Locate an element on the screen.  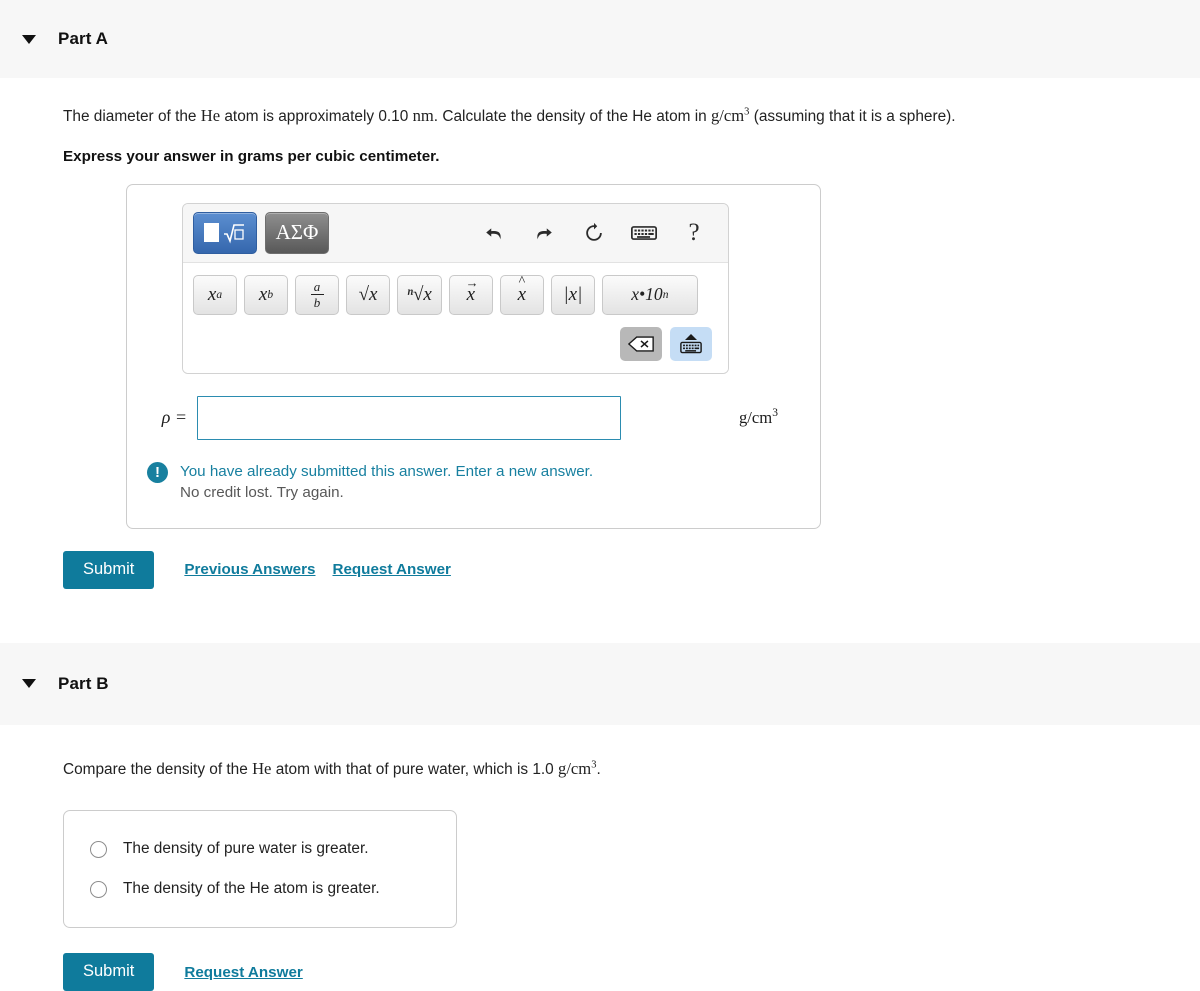
keyboard-icon is located at coordinates (644, 233).